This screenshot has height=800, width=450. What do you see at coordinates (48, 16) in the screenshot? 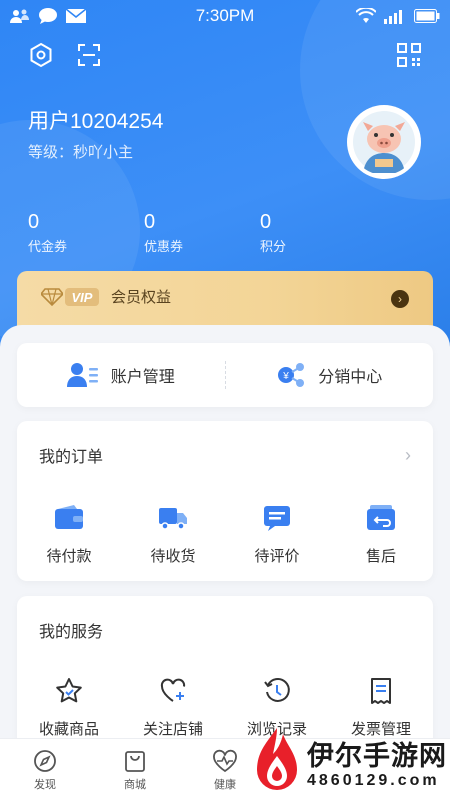
I see `chat-bubble-icon` at bounding box center [48, 16].